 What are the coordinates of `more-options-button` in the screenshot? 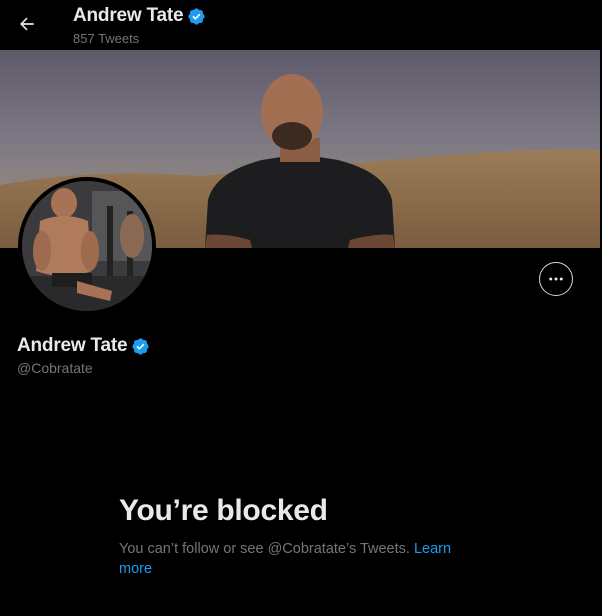 It's located at (556, 279).